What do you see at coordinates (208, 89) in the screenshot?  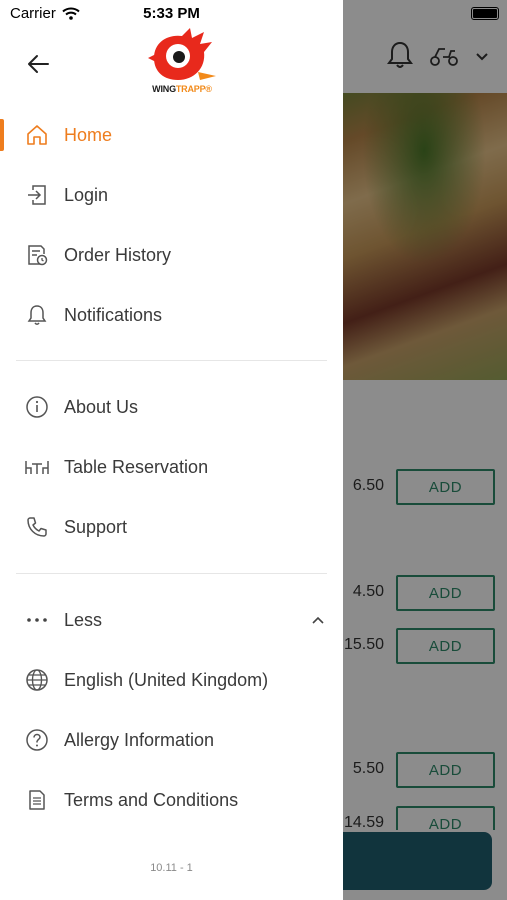 I see `logo-trademark: ®` at bounding box center [208, 89].